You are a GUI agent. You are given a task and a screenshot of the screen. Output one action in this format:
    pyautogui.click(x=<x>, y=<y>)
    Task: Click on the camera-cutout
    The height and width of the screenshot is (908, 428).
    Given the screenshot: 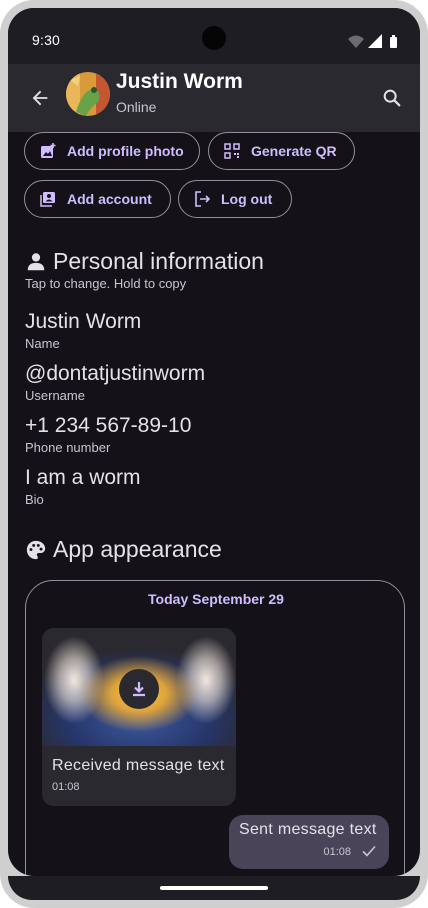 What is the action you would take?
    pyautogui.click(x=214, y=38)
    